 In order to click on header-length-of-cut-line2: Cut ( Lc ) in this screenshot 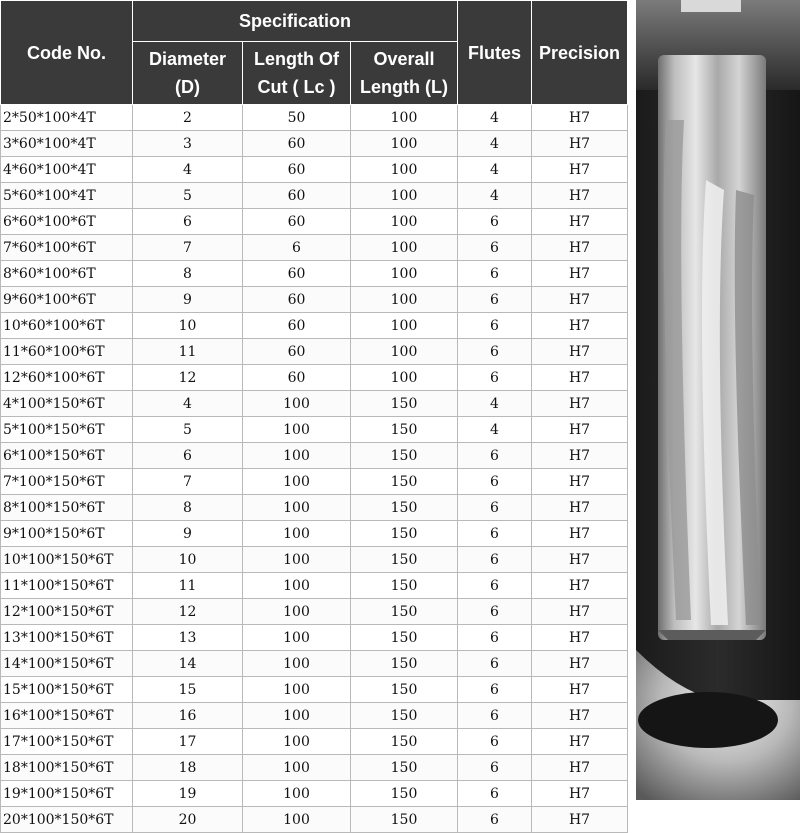, I will do `click(296, 87)`.